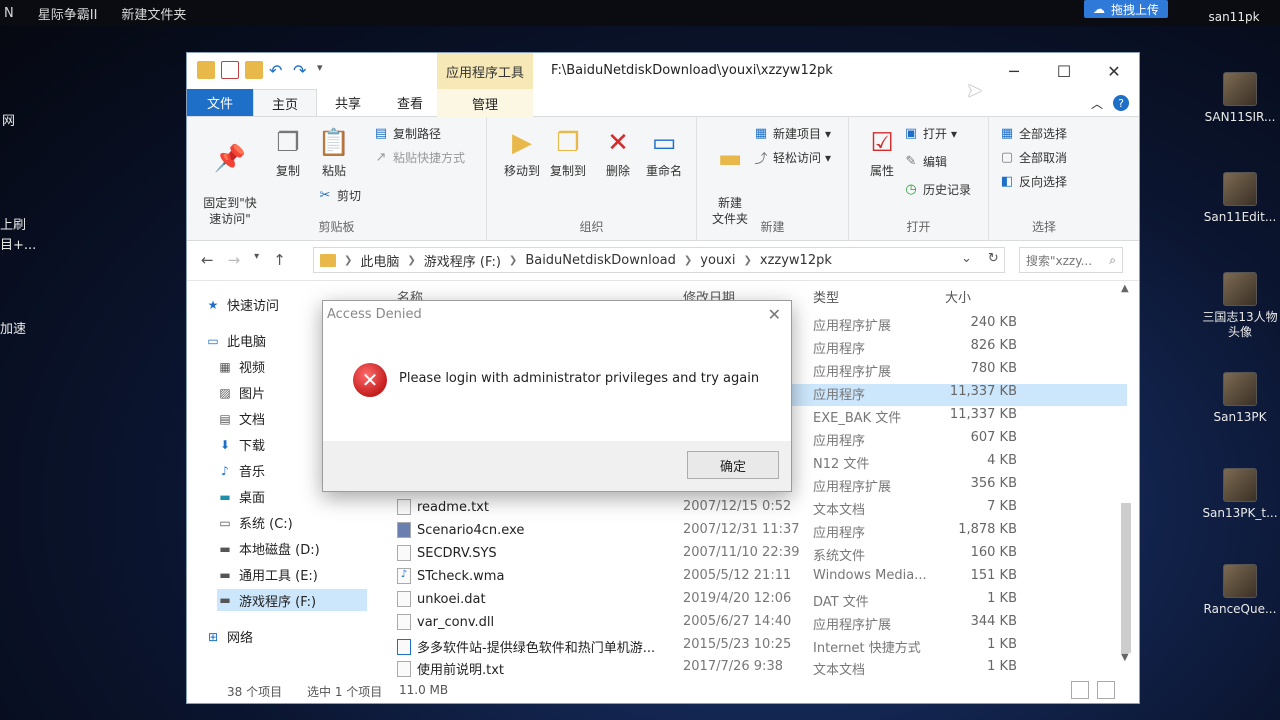 Image resolution: width=1280 pixels, height=720 pixels. What do you see at coordinates (241, 471) in the screenshot?
I see `nav-item-music: ♪ 音乐` at bounding box center [241, 471].